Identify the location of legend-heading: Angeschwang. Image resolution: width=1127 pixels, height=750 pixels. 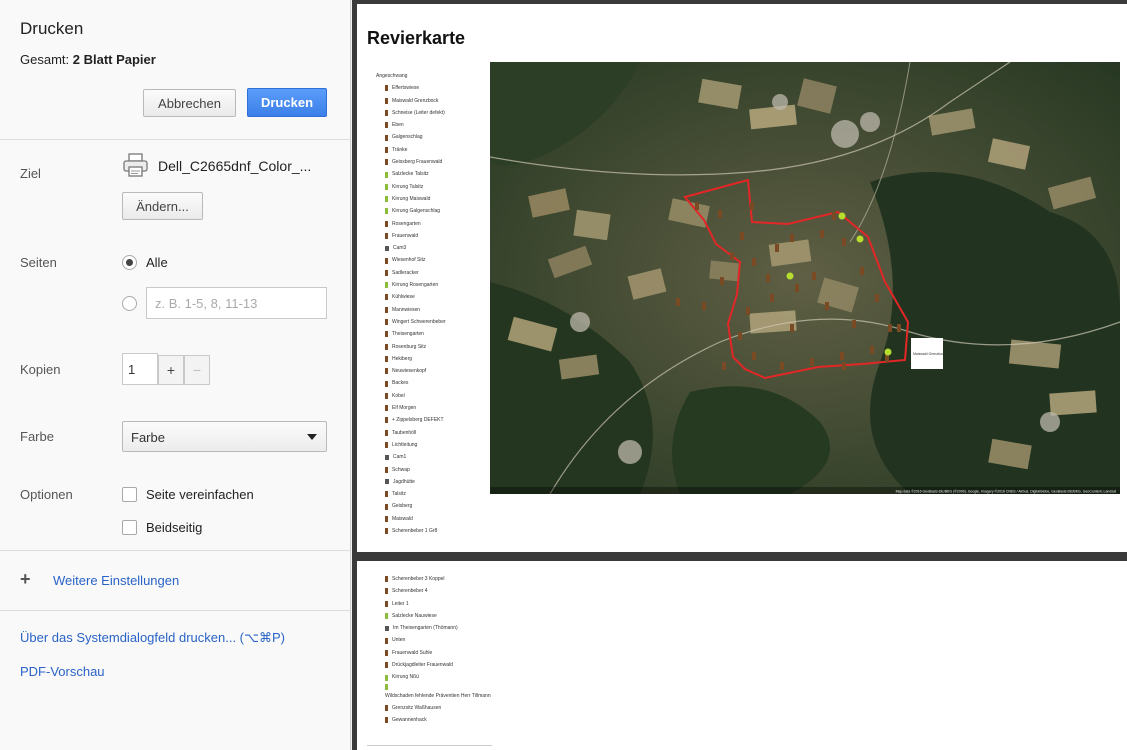
(392, 76).